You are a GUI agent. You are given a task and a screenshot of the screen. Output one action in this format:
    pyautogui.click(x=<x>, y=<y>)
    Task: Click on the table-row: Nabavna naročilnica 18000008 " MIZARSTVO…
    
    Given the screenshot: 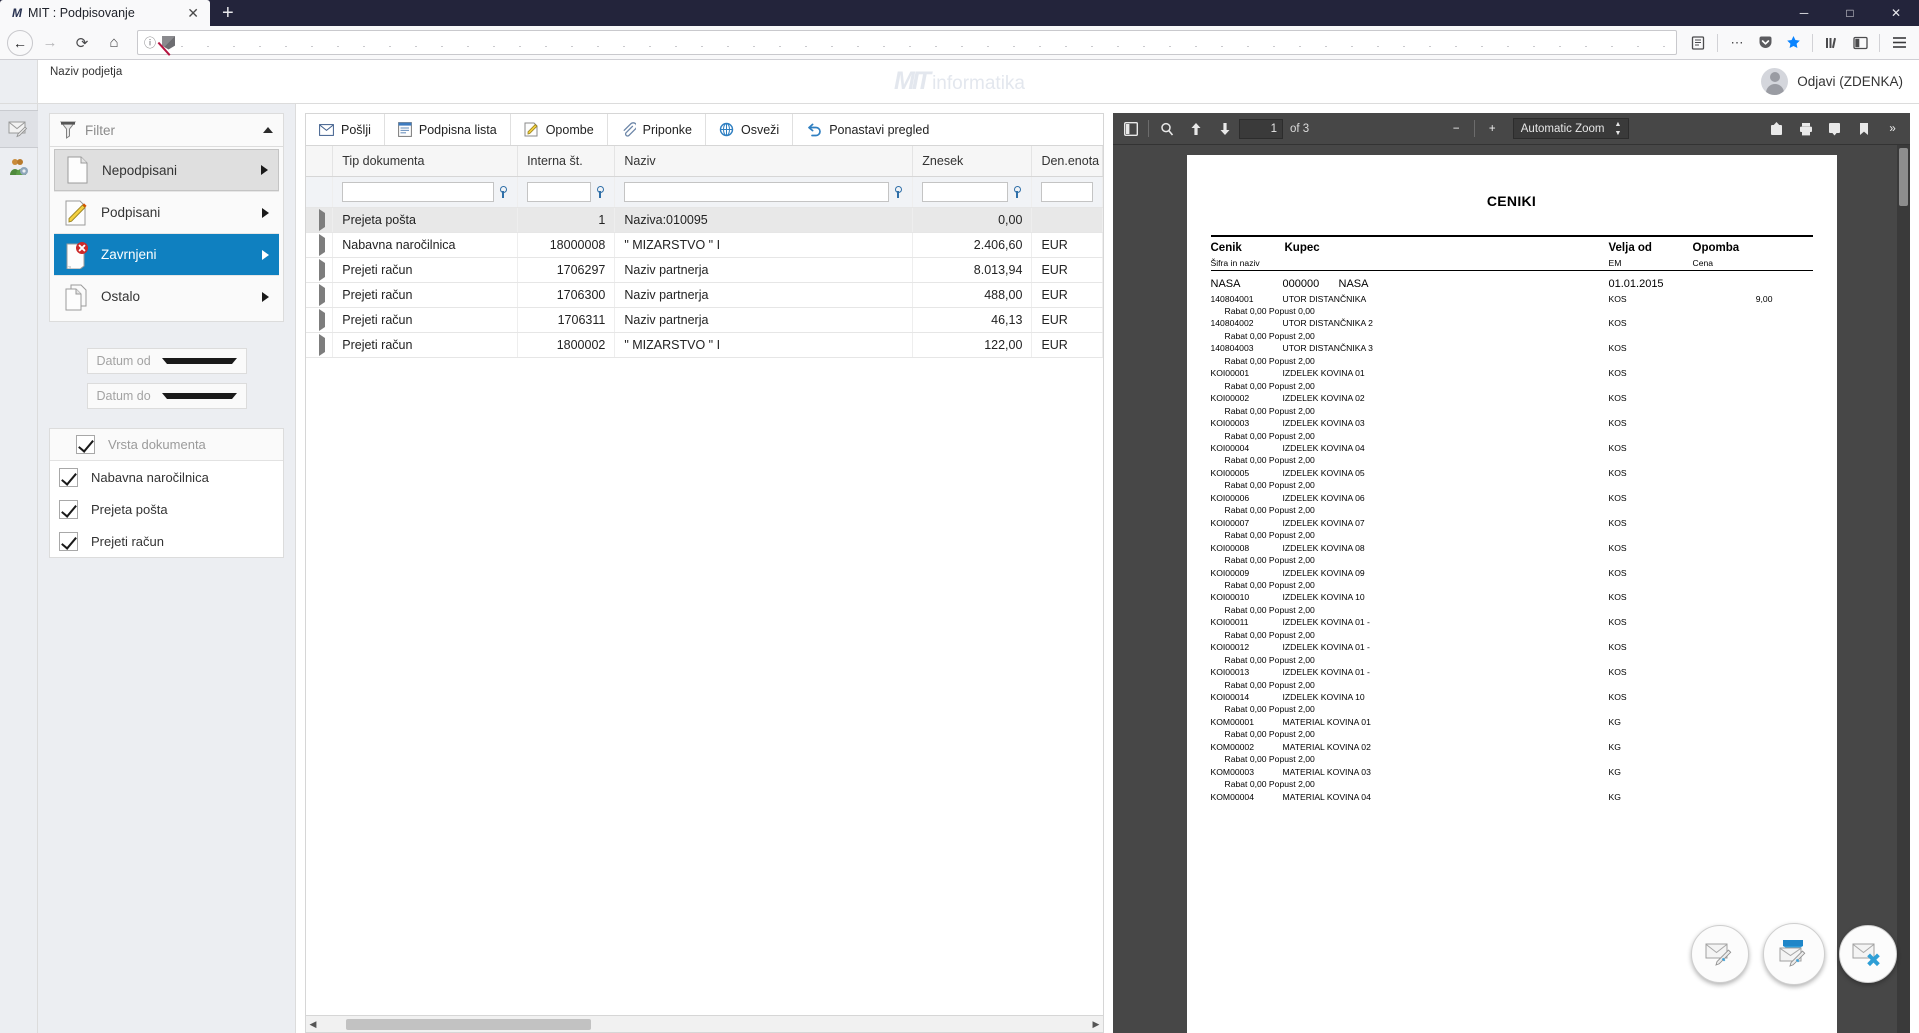 What is the action you would take?
    pyautogui.click(x=704, y=245)
    